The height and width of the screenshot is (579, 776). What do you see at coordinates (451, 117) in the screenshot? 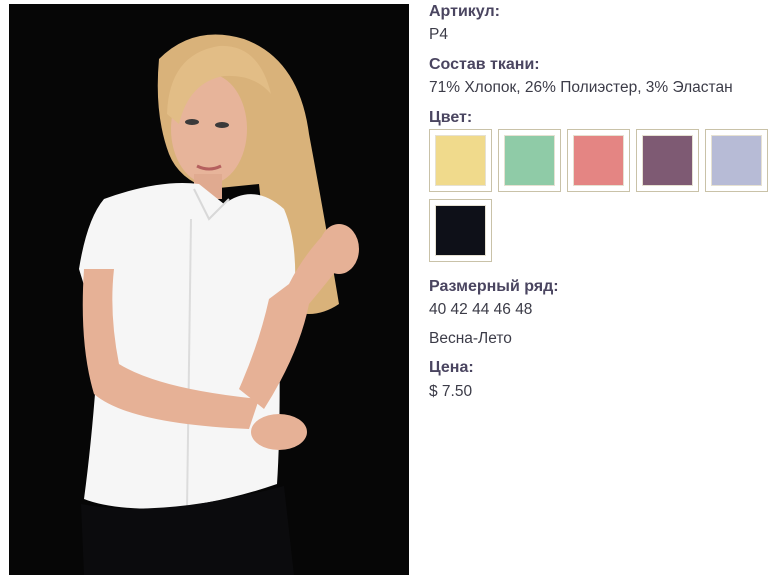
I see `color-label: Цвет:` at bounding box center [451, 117].